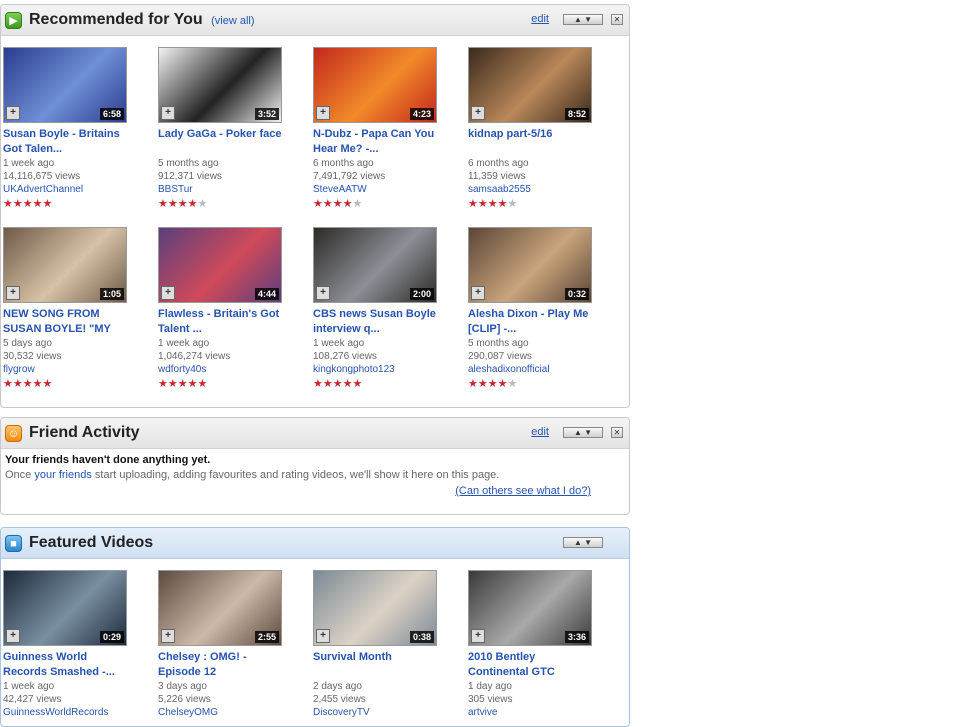 Image resolution: width=960 pixels, height=727 pixels. Describe the element at coordinates (266, 294) in the screenshot. I see `video-duration: 4:44` at that location.